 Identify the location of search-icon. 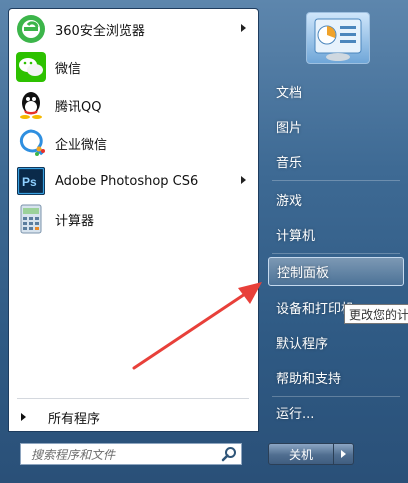
(229, 454).